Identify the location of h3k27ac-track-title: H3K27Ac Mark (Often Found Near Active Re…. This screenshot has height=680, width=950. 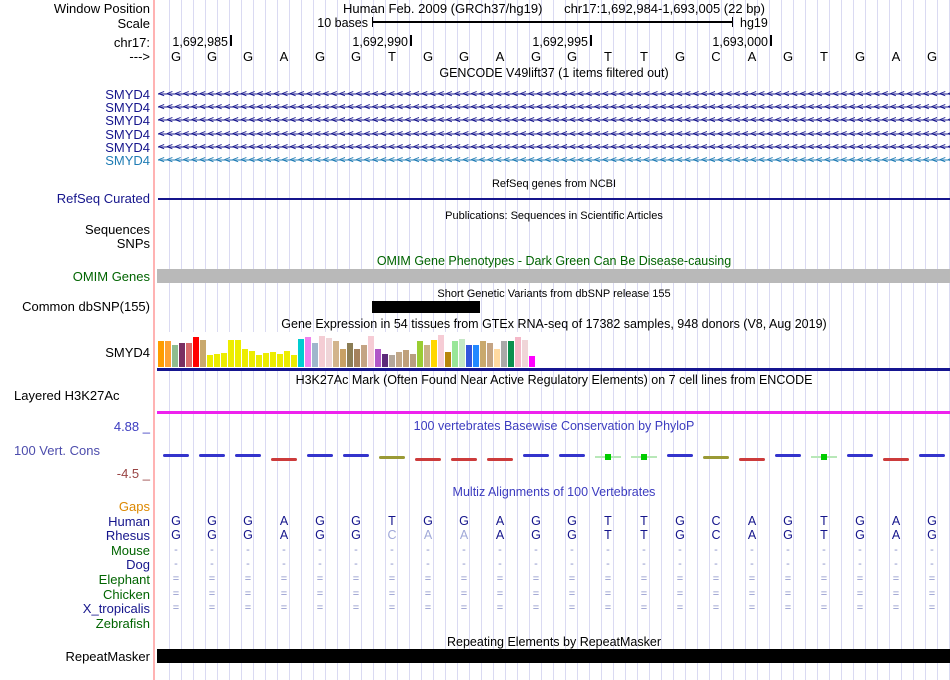
(554, 380).